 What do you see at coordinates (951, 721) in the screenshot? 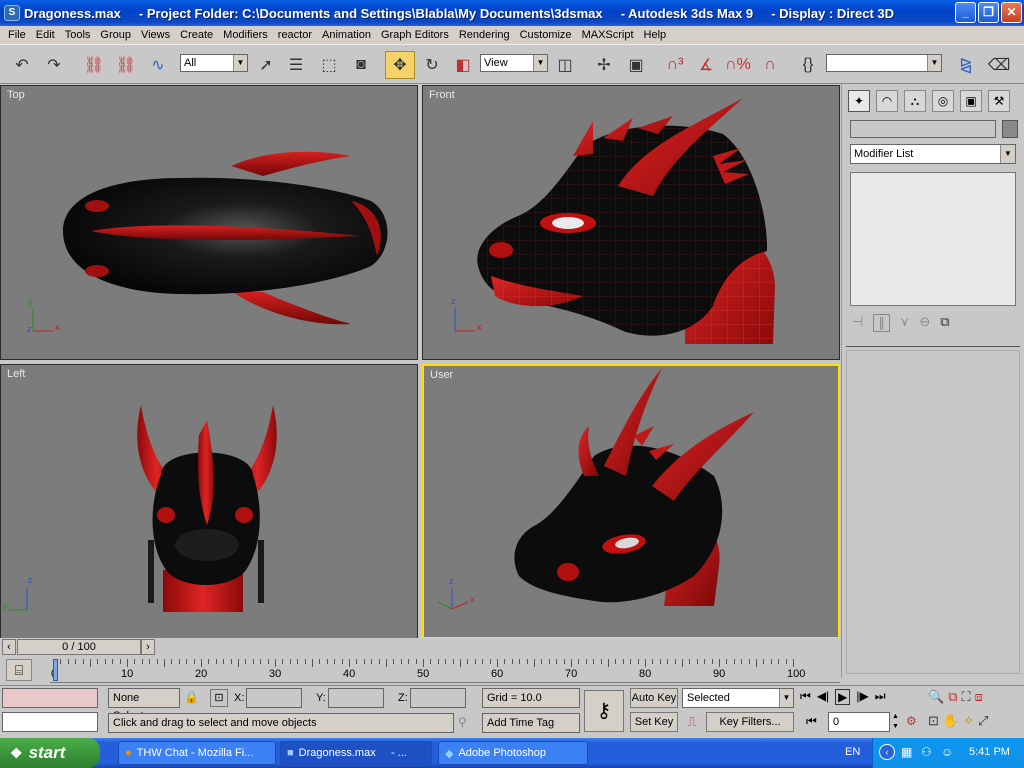
I see `pan-hand-icon: ✋` at bounding box center [951, 721].